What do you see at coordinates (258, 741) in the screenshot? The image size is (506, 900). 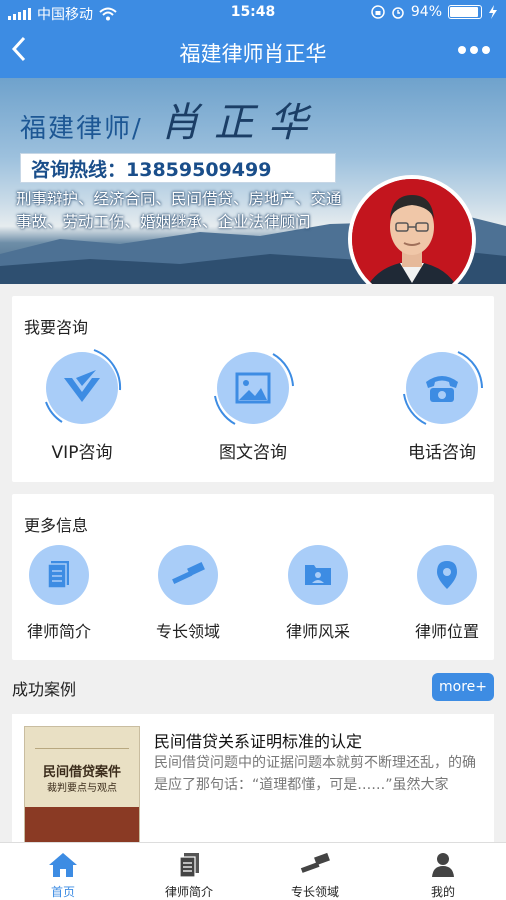 I see `case-title: 民间借贷关系证明标准的认定` at bounding box center [258, 741].